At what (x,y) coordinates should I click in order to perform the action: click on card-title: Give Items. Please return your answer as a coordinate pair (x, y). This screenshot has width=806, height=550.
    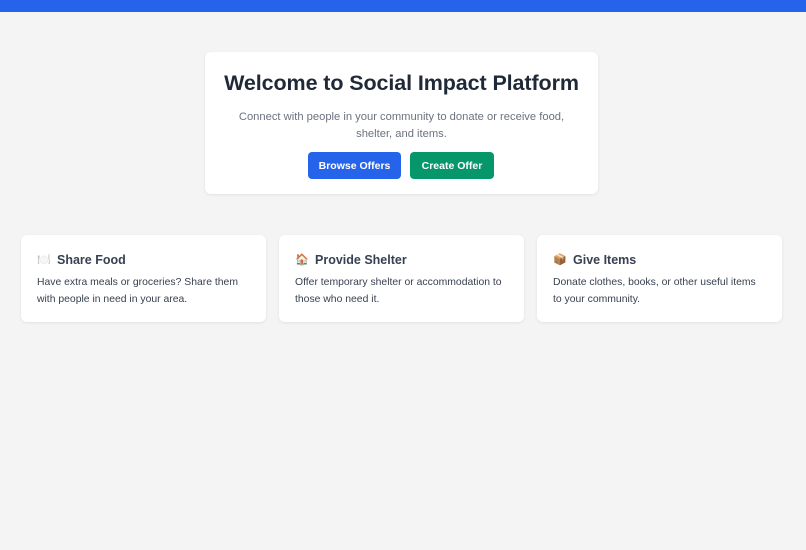
    Looking at the image, I should click on (605, 259).